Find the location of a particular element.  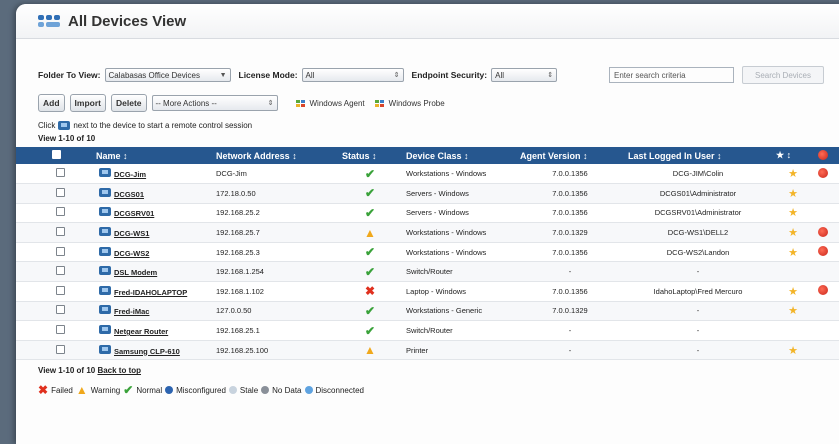

device-name-link: DCG-WS1 is located at coordinates (131, 233).